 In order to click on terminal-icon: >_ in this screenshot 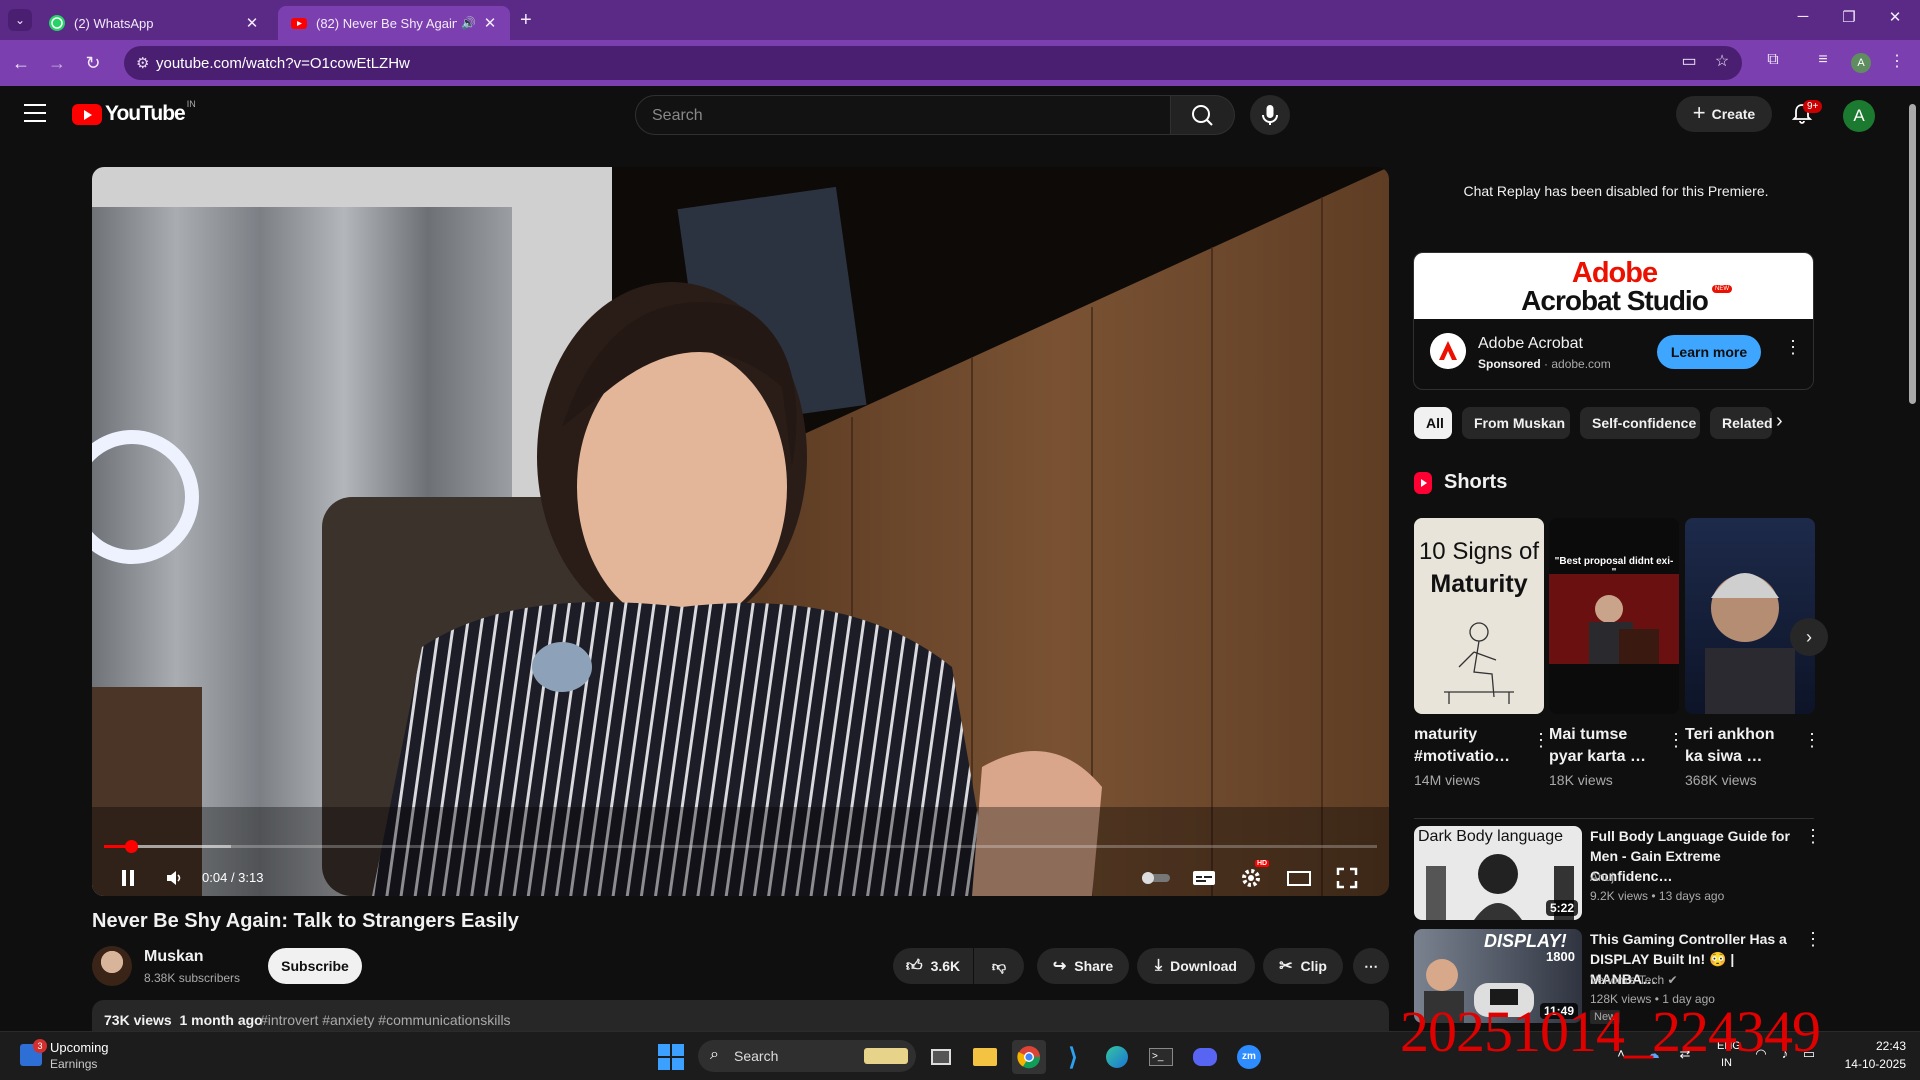, I will do `click(1161, 1057)`.